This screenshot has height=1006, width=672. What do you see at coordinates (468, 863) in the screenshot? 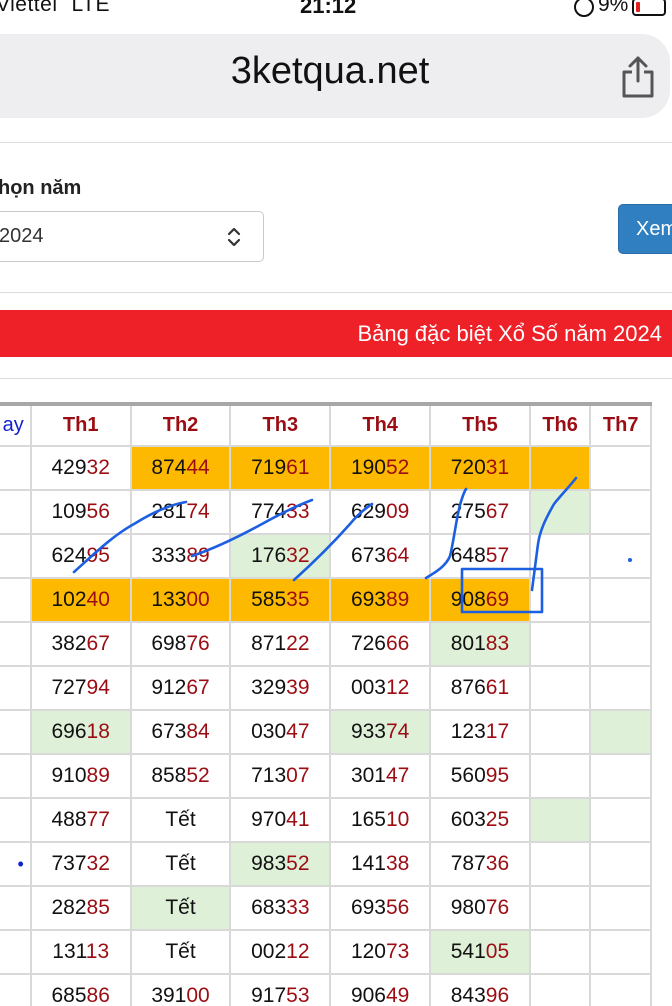
I see `result-head-digits: 787` at bounding box center [468, 863].